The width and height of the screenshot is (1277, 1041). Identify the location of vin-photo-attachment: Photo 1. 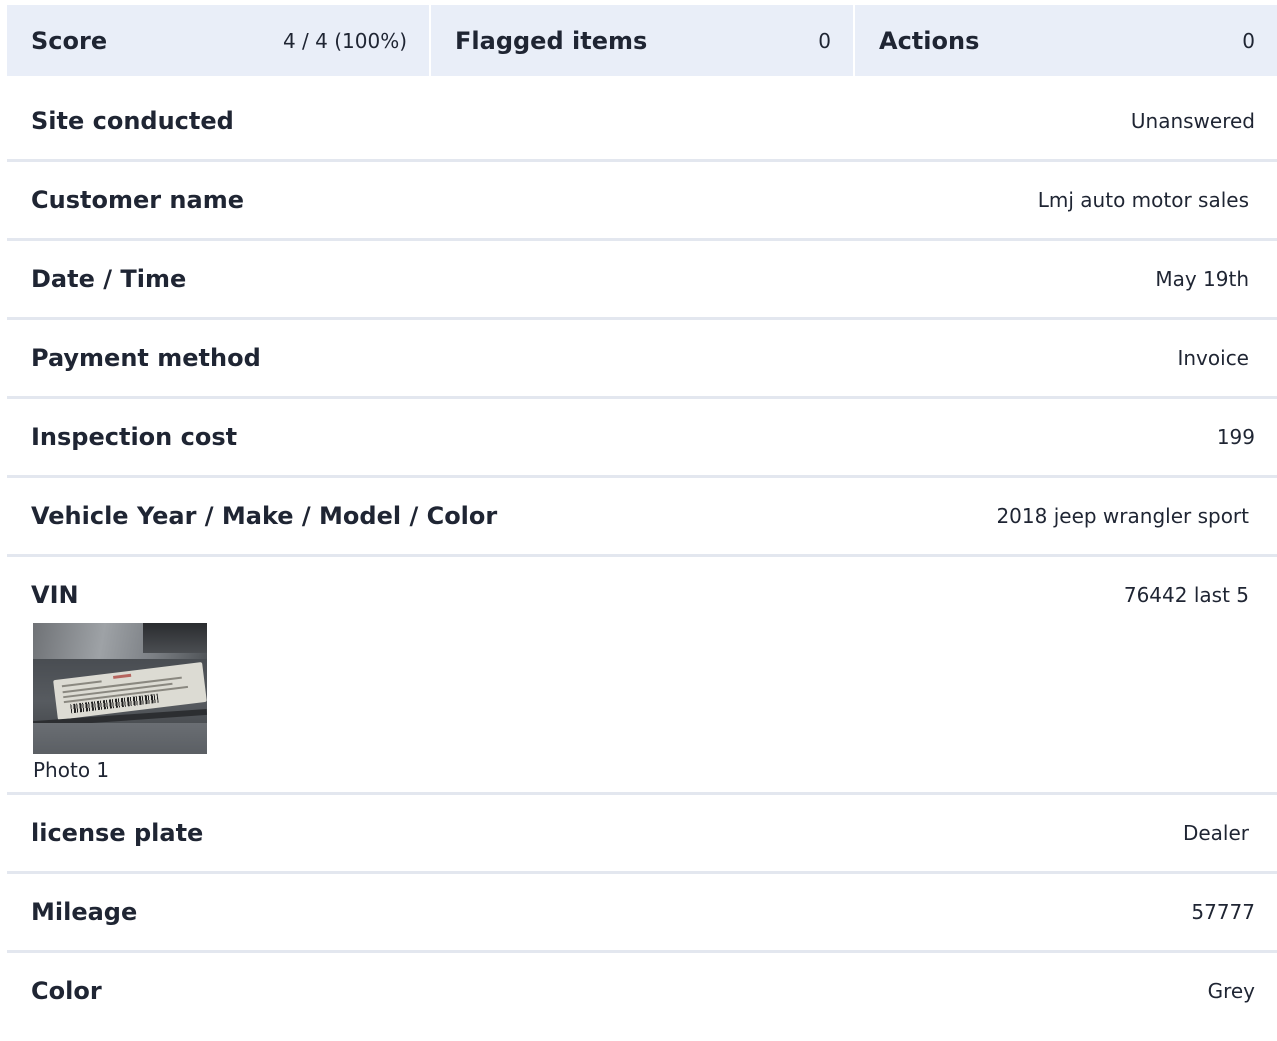
(644, 702).